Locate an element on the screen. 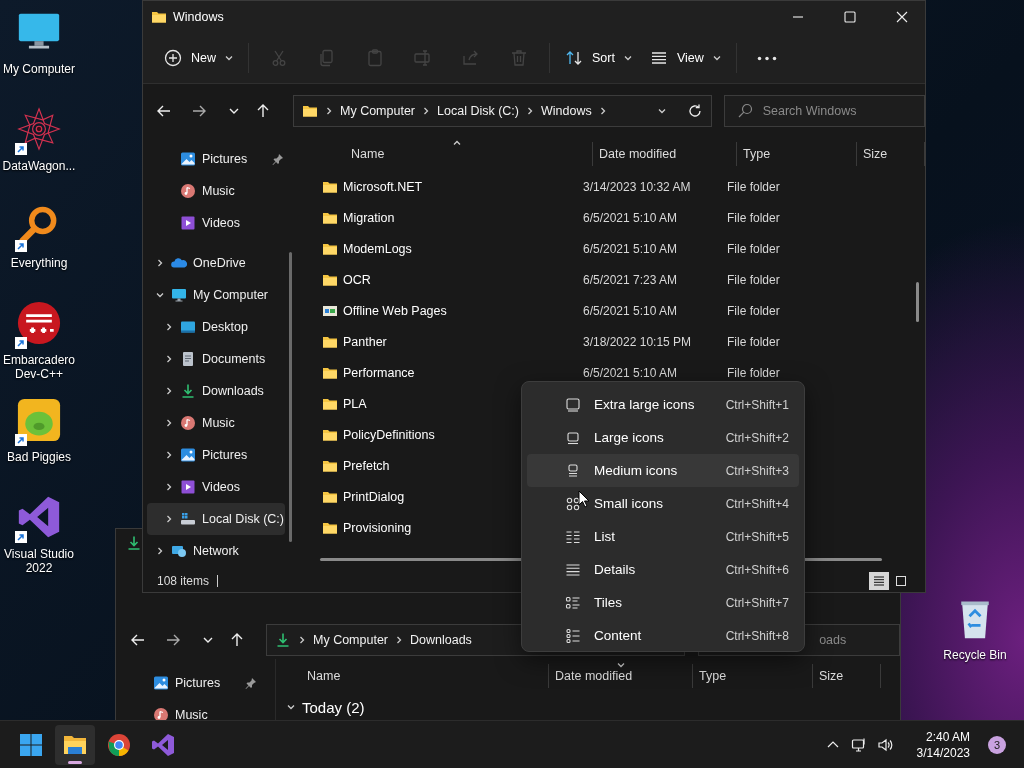  item-count: 108 items is located at coordinates (183, 581).